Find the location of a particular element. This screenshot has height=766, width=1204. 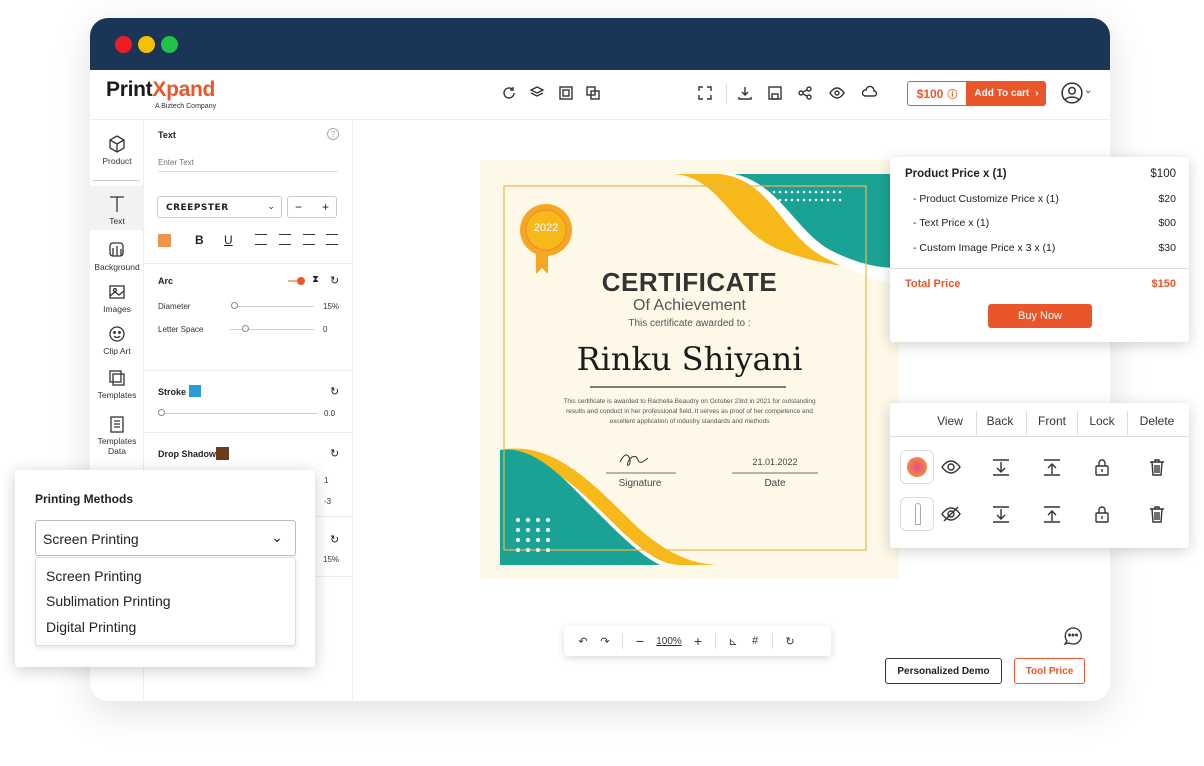

eye-icon is located at coordinates (951, 467).